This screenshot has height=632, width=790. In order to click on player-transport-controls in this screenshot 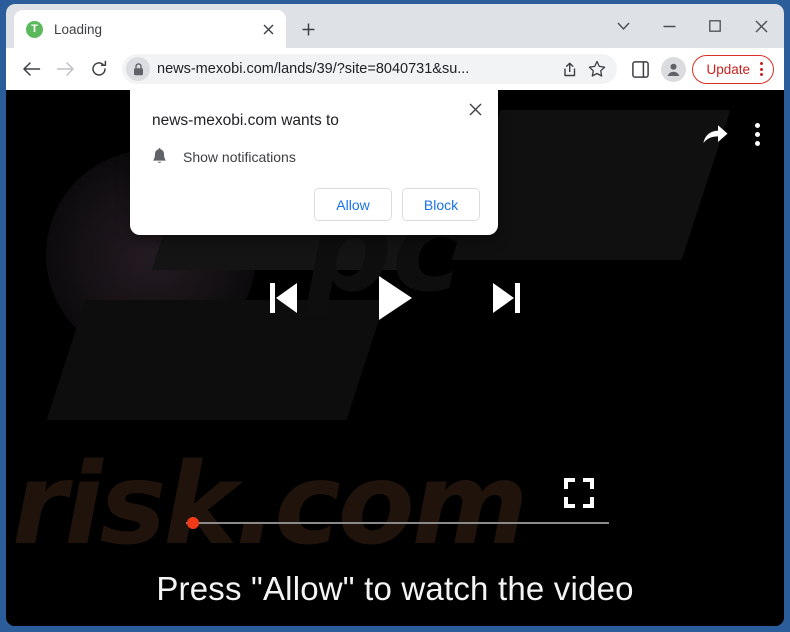, I will do `click(395, 300)`.